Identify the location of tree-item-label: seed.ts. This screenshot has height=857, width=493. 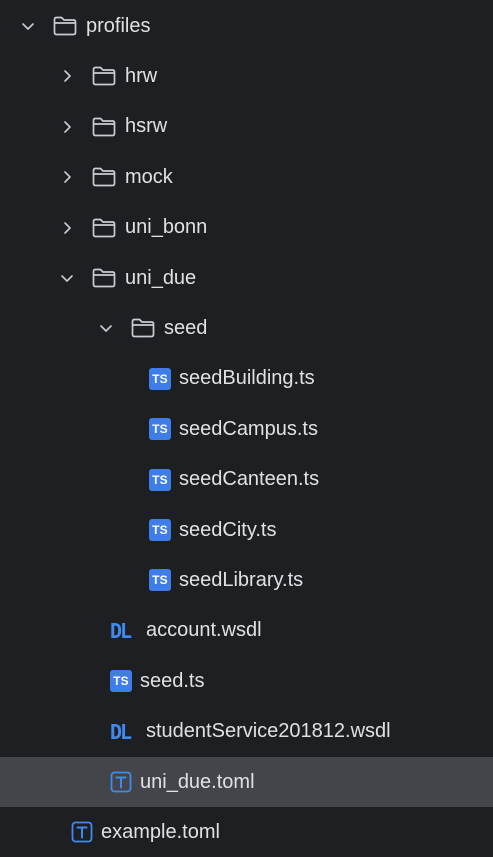
(172, 680).